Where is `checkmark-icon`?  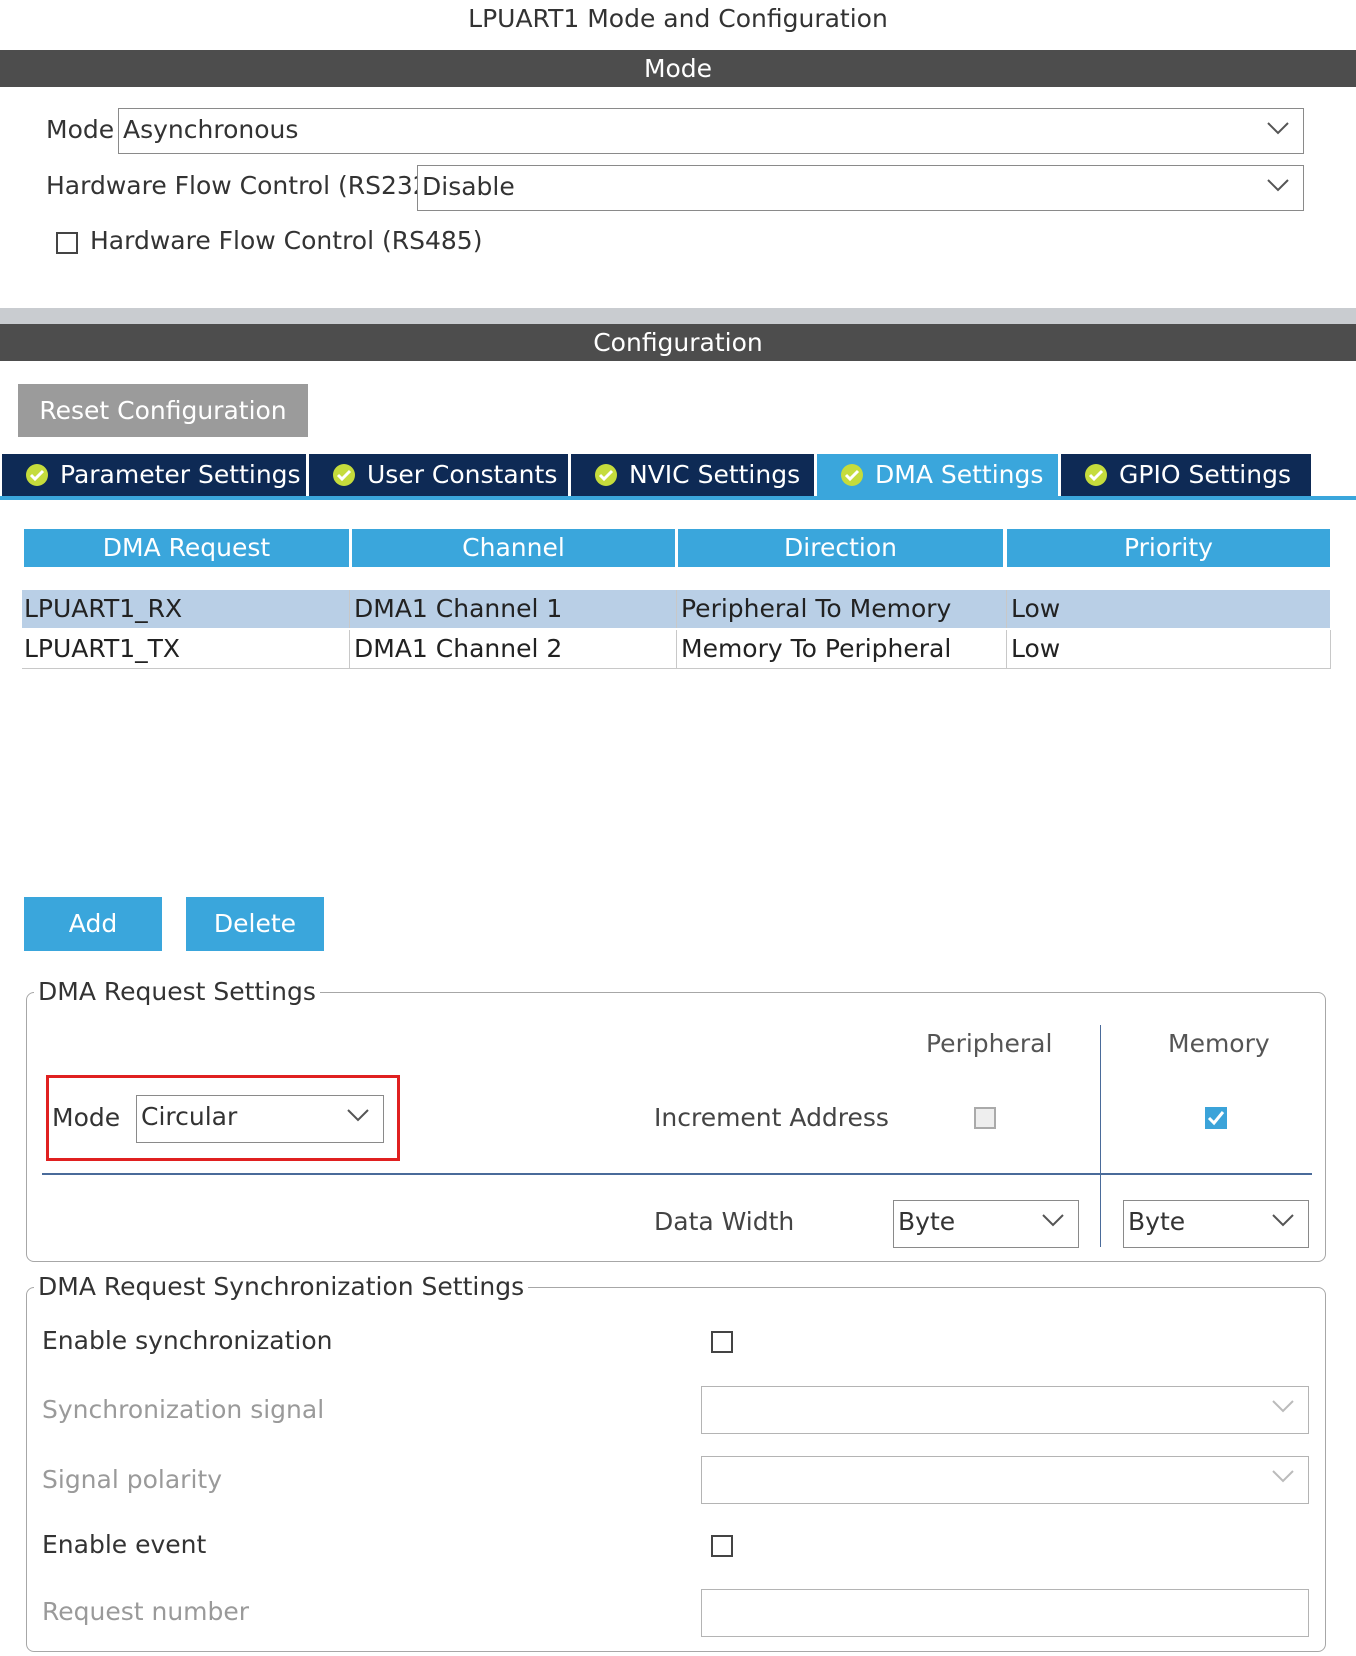
checkmark-icon is located at coordinates (1216, 1118).